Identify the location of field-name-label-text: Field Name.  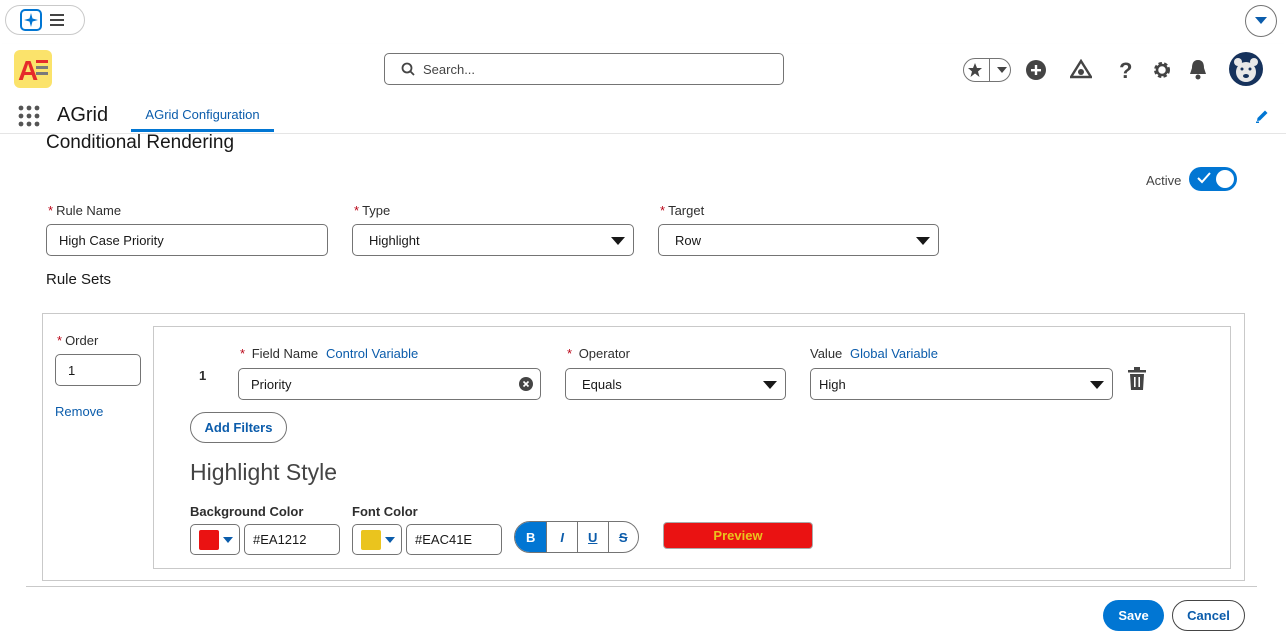
(285, 353).